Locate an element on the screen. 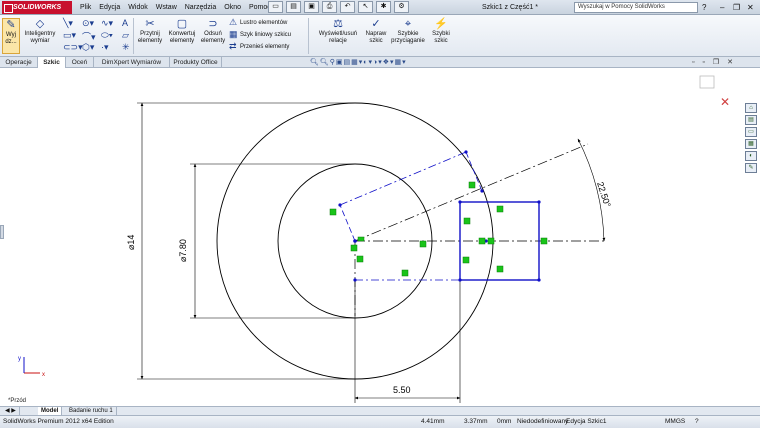 This screenshot has height=428, width=760. trim-icon: ✂ is located at coordinates (150, 24).